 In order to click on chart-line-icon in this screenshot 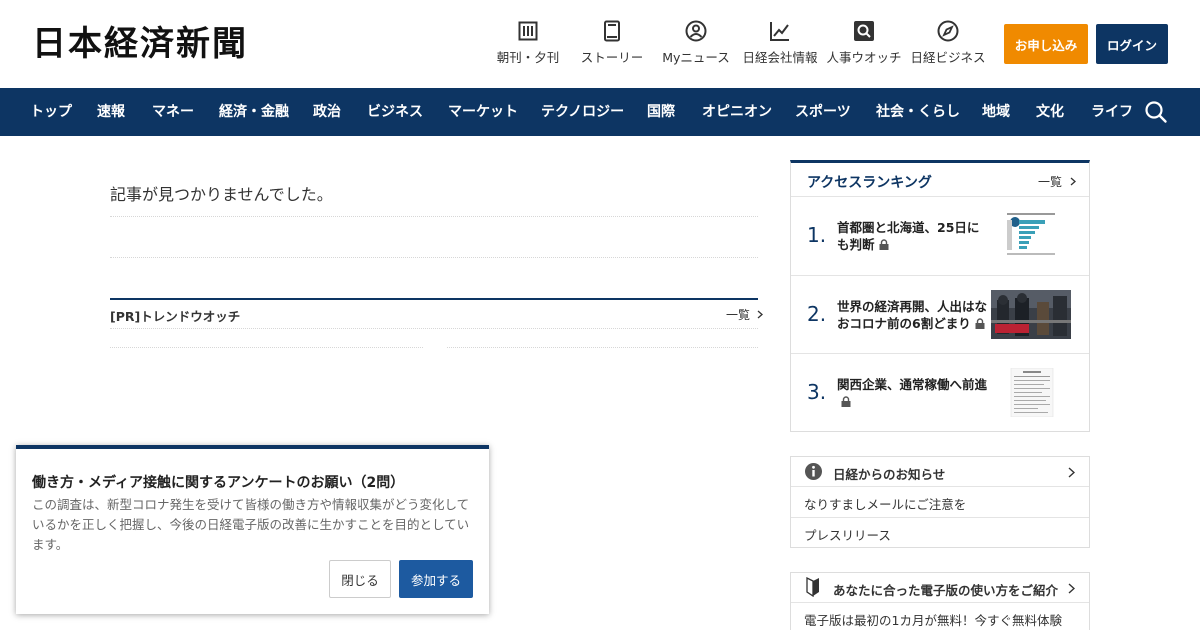, I will do `click(780, 31)`.